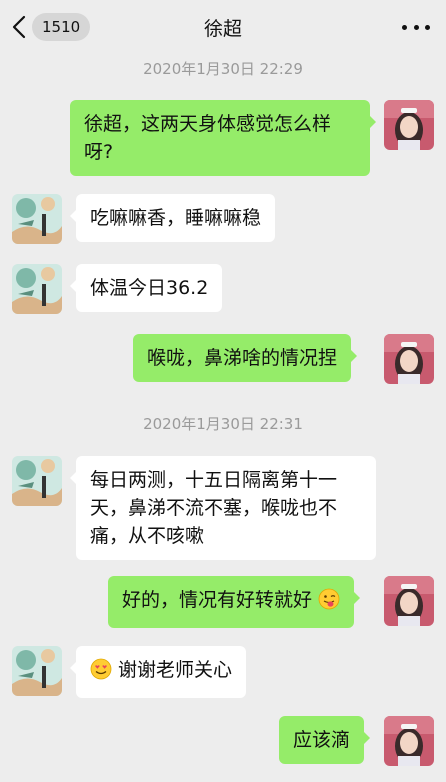 The image size is (446, 782). Describe the element at coordinates (223, 138) in the screenshot. I see `message-bubble-outgoing: 徐超，这两天身体感觉怎么样呀?` at that location.